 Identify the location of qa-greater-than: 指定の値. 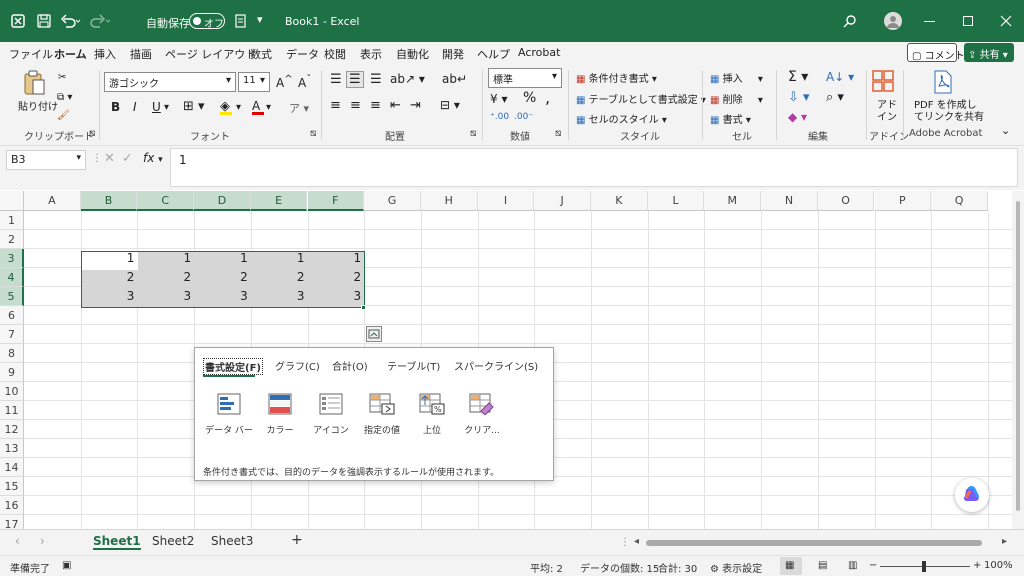
(382, 414).